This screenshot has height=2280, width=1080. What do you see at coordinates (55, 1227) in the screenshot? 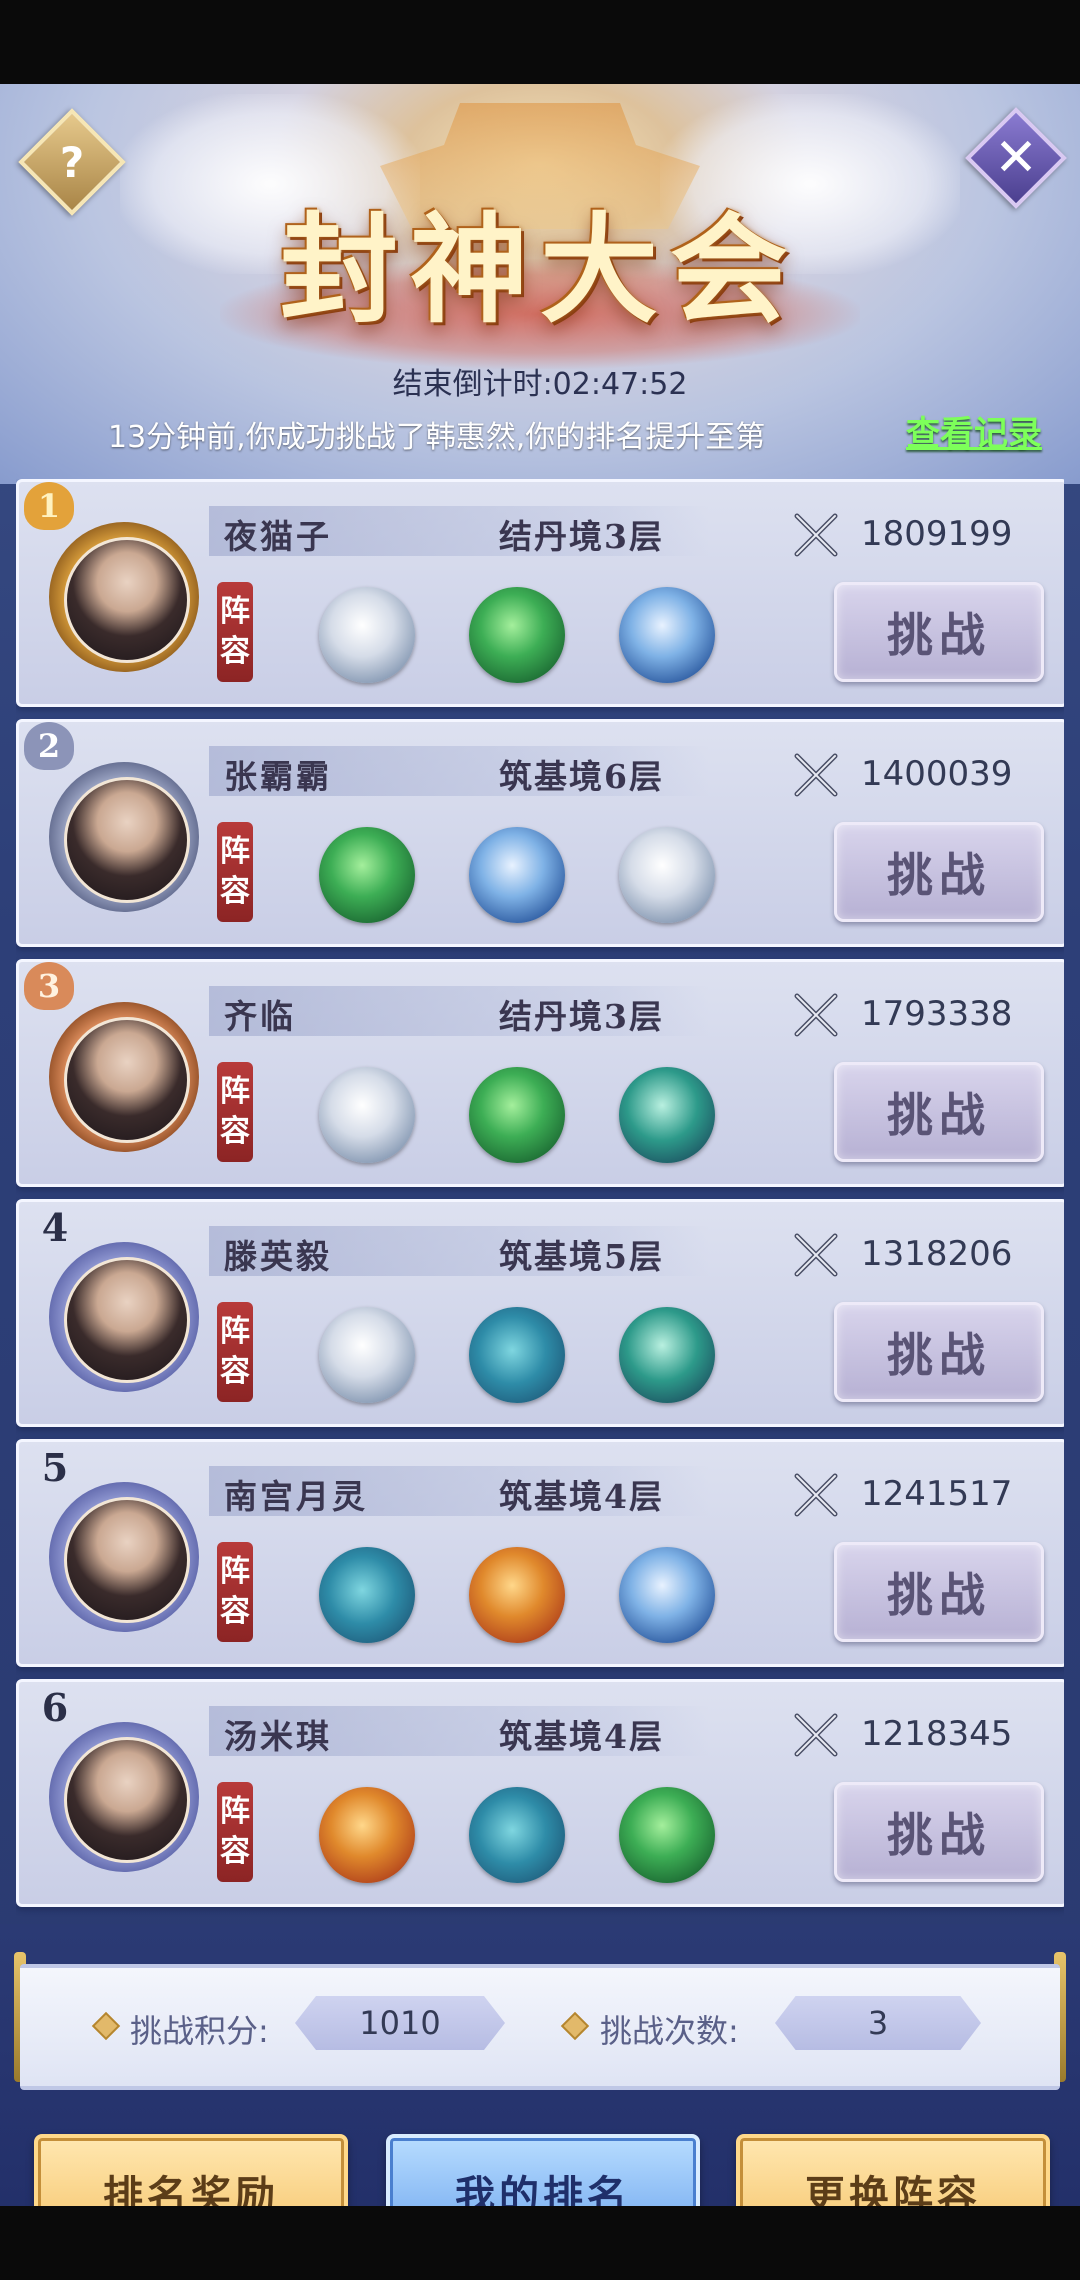
I see `rank-badge: 4` at bounding box center [55, 1227].